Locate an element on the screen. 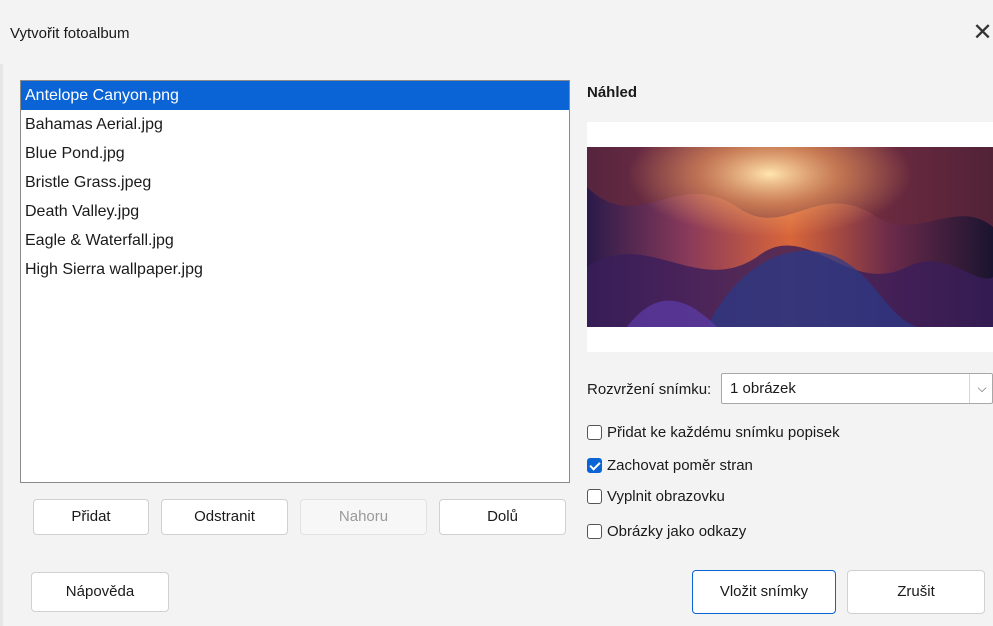 Image resolution: width=993 pixels, height=626 pixels. list-item: Death Valley.jpg is located at coordinates (295, 211).